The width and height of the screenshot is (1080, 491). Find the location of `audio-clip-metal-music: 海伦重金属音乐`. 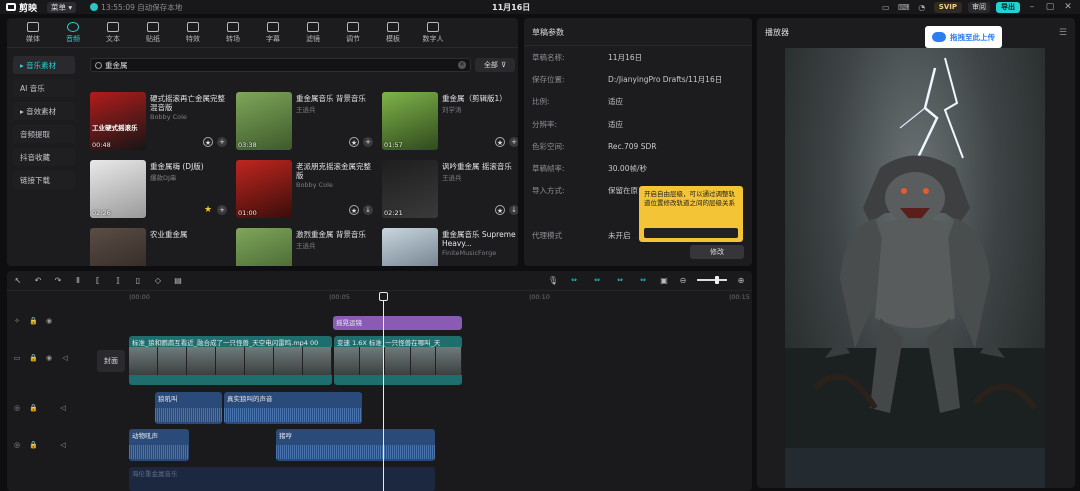

audio-clip-metal-music: 海伦重金属音乐 is located at coordinates (282, 479).